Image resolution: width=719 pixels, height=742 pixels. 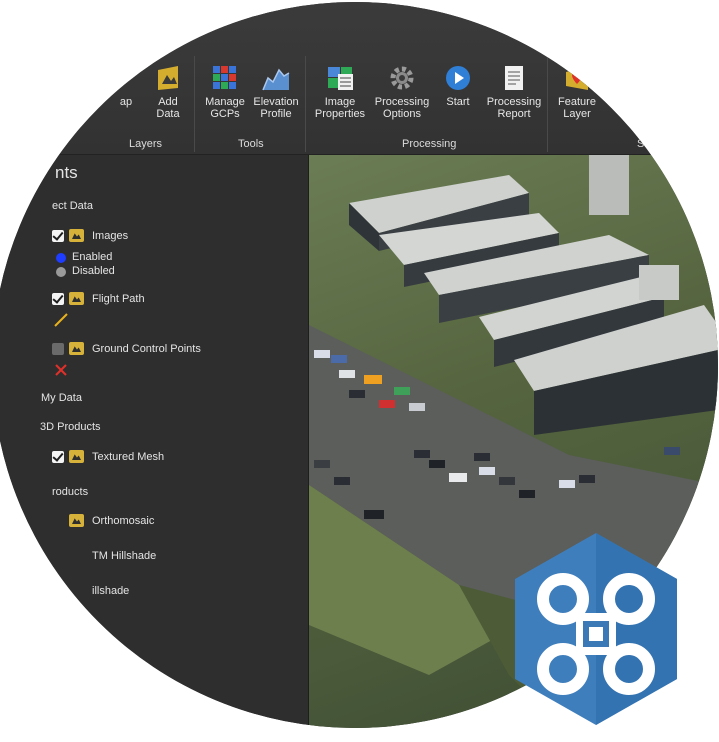 I want to click on processing-report-button: Processing Report, so click(x=514, y=92).